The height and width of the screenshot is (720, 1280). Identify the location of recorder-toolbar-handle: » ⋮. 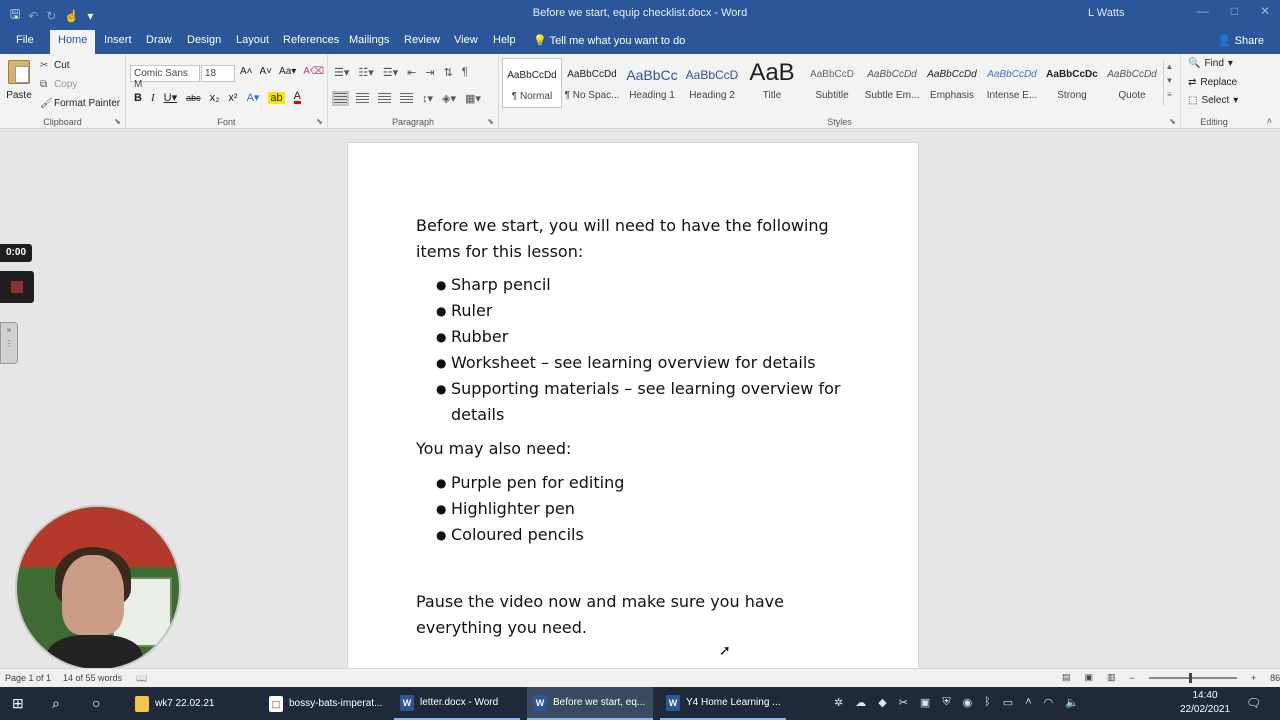
(9, 343).